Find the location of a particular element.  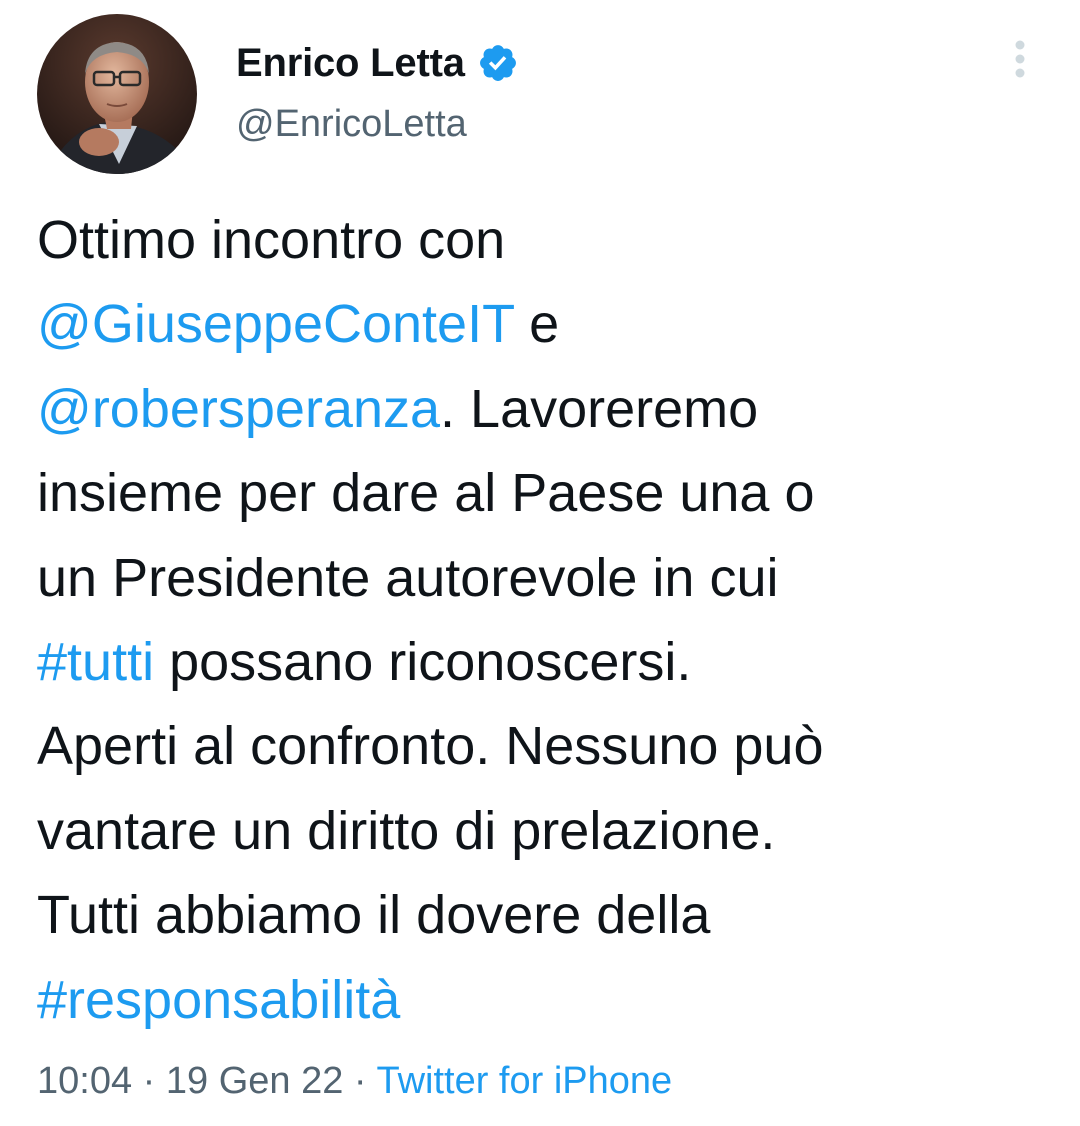

tweet-line: @GiuseppeConteIT e is located at coordinates (542, 324).